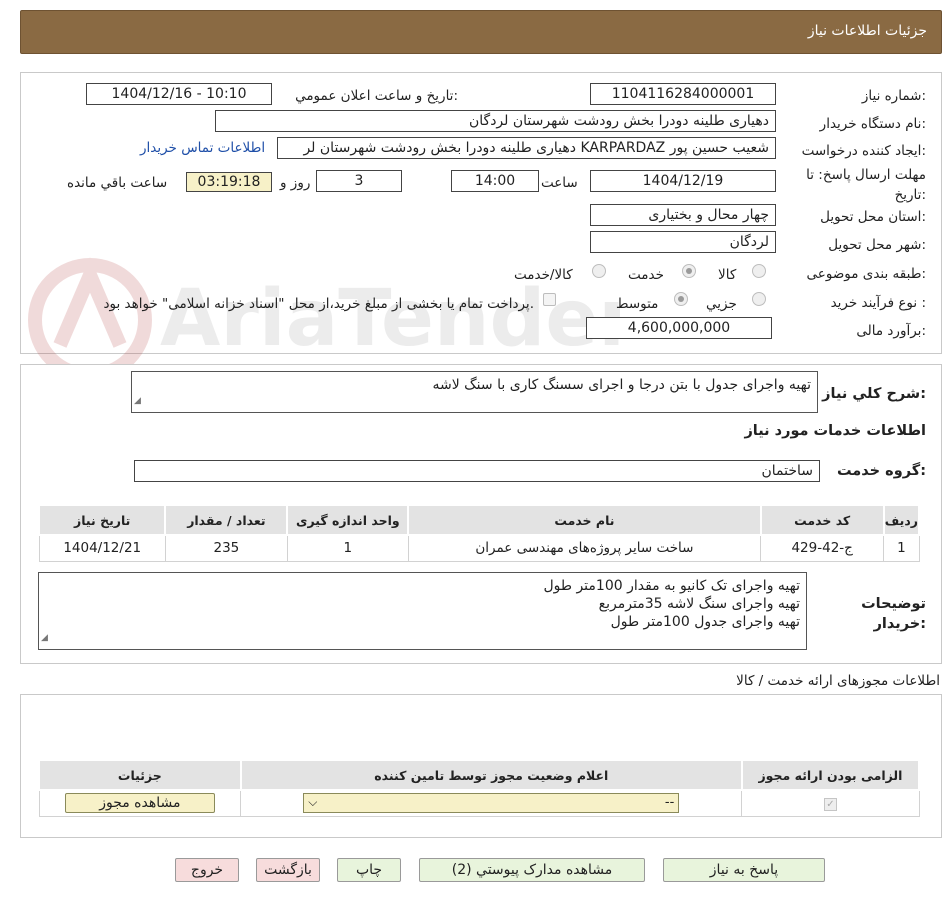 This screenshot has width=944, height=903. I want to click on view-permit-button: مشاهده مجوز, so click(139, 803).